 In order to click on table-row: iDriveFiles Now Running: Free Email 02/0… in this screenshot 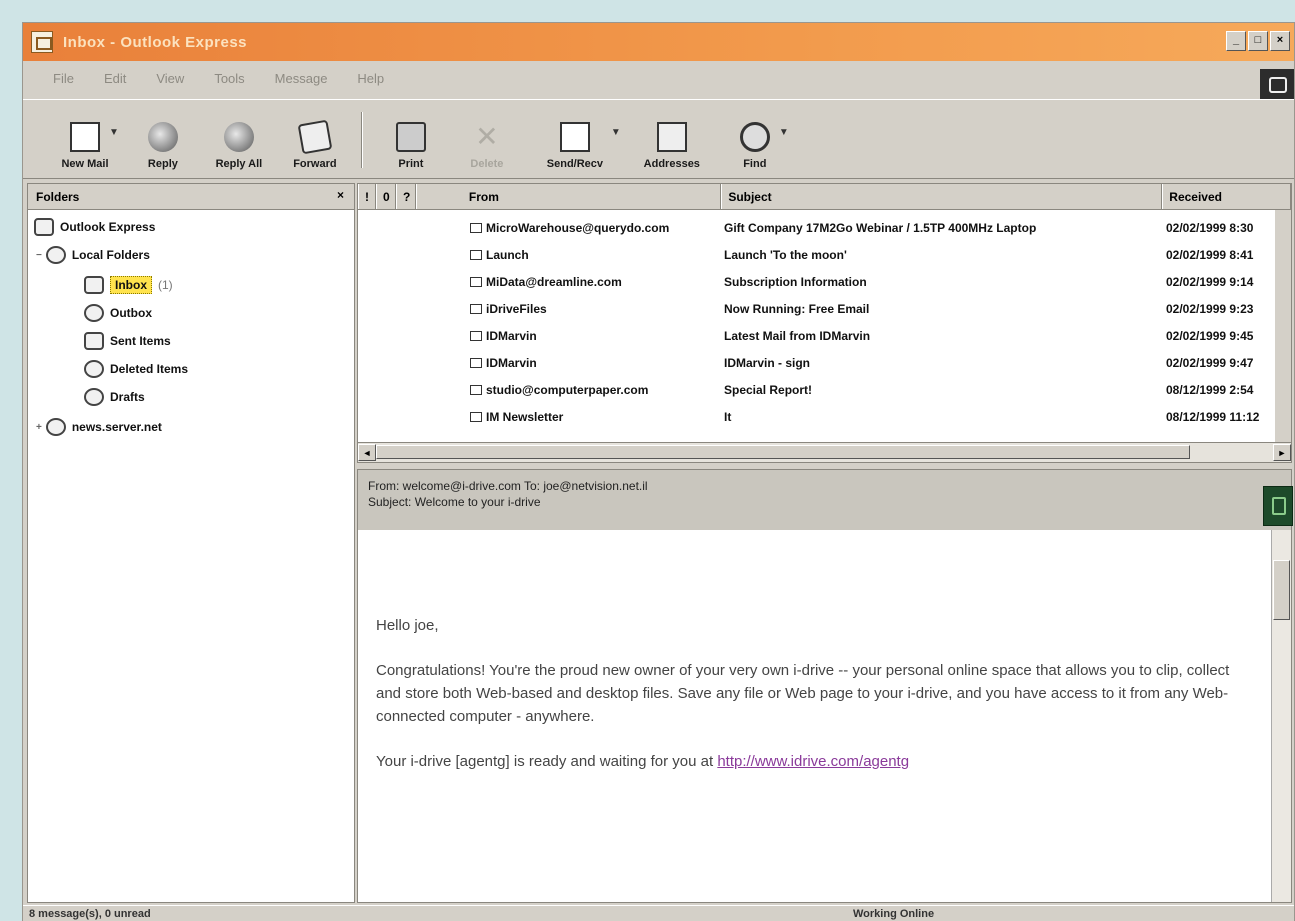, I will do `click(824, 308)`.